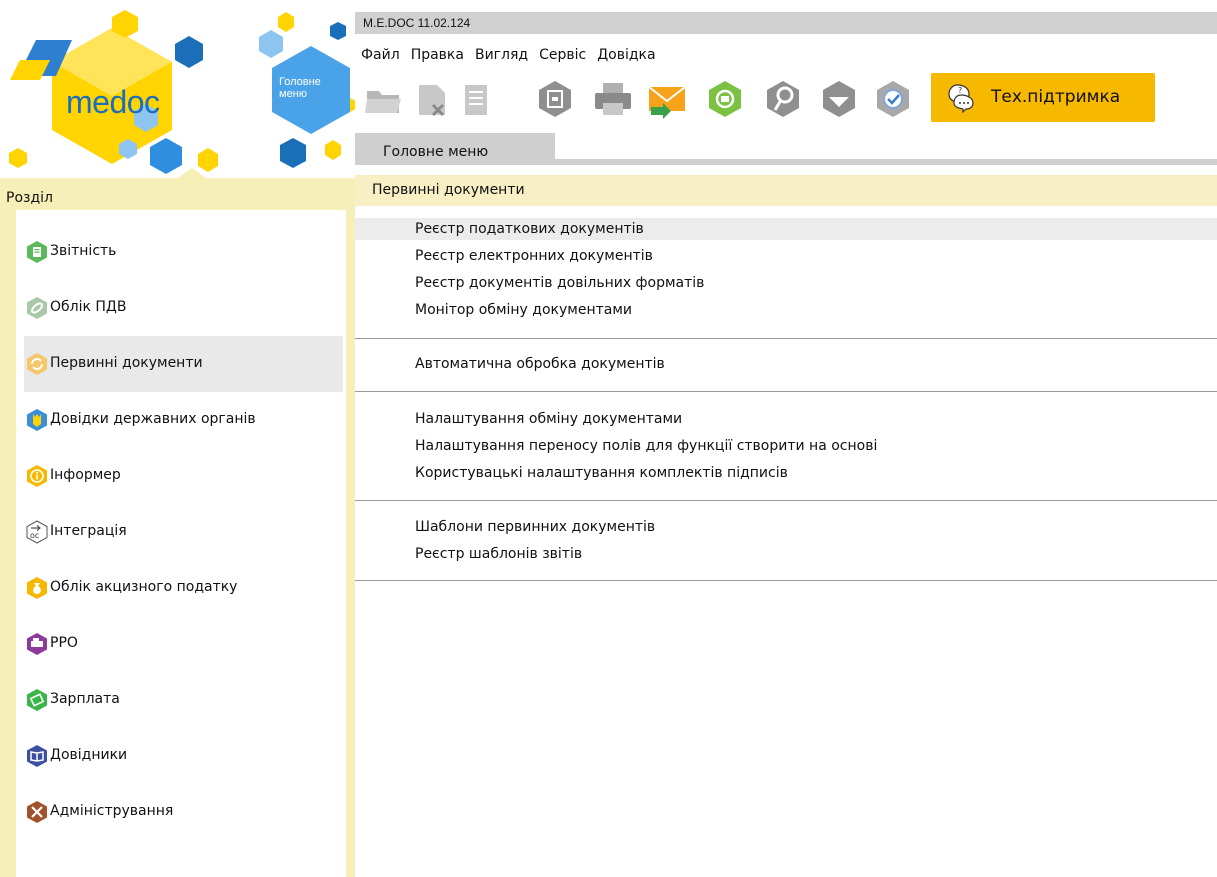 This screenshot has width=1217, height=877. Describe the element at coordinates (183, 252) in the screenshot. I see `sidebar-item-reporting: Звітність` at that location.